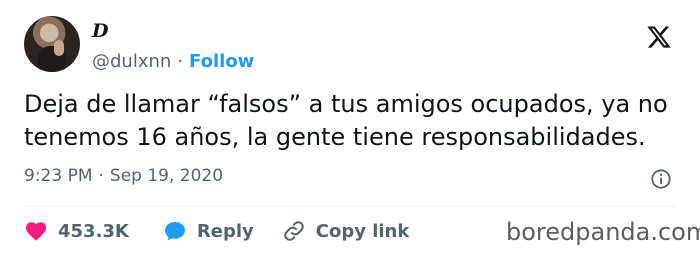 This screenshot has width=700, height=257. Describe the element at coordinates (58, 176) in the screenshot. I see `tweet-time: 9:23 PM` at that location.